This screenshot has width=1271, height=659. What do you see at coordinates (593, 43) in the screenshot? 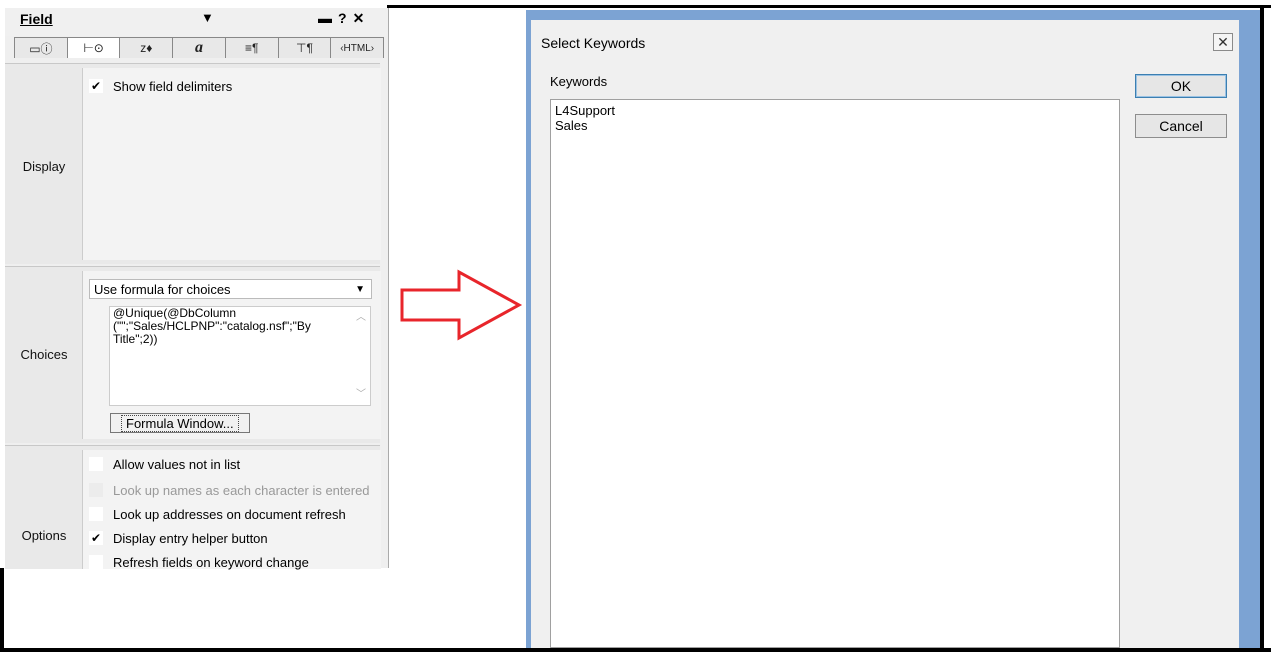
I see `dialog-title: Select Keywords` at bounding box center [593, 43].